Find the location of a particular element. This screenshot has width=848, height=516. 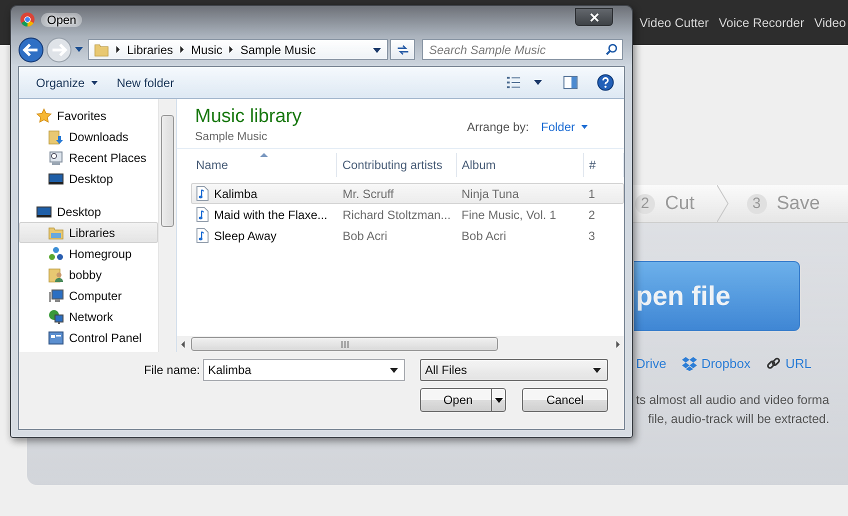

close-icon is located at coordinates (594, 17).